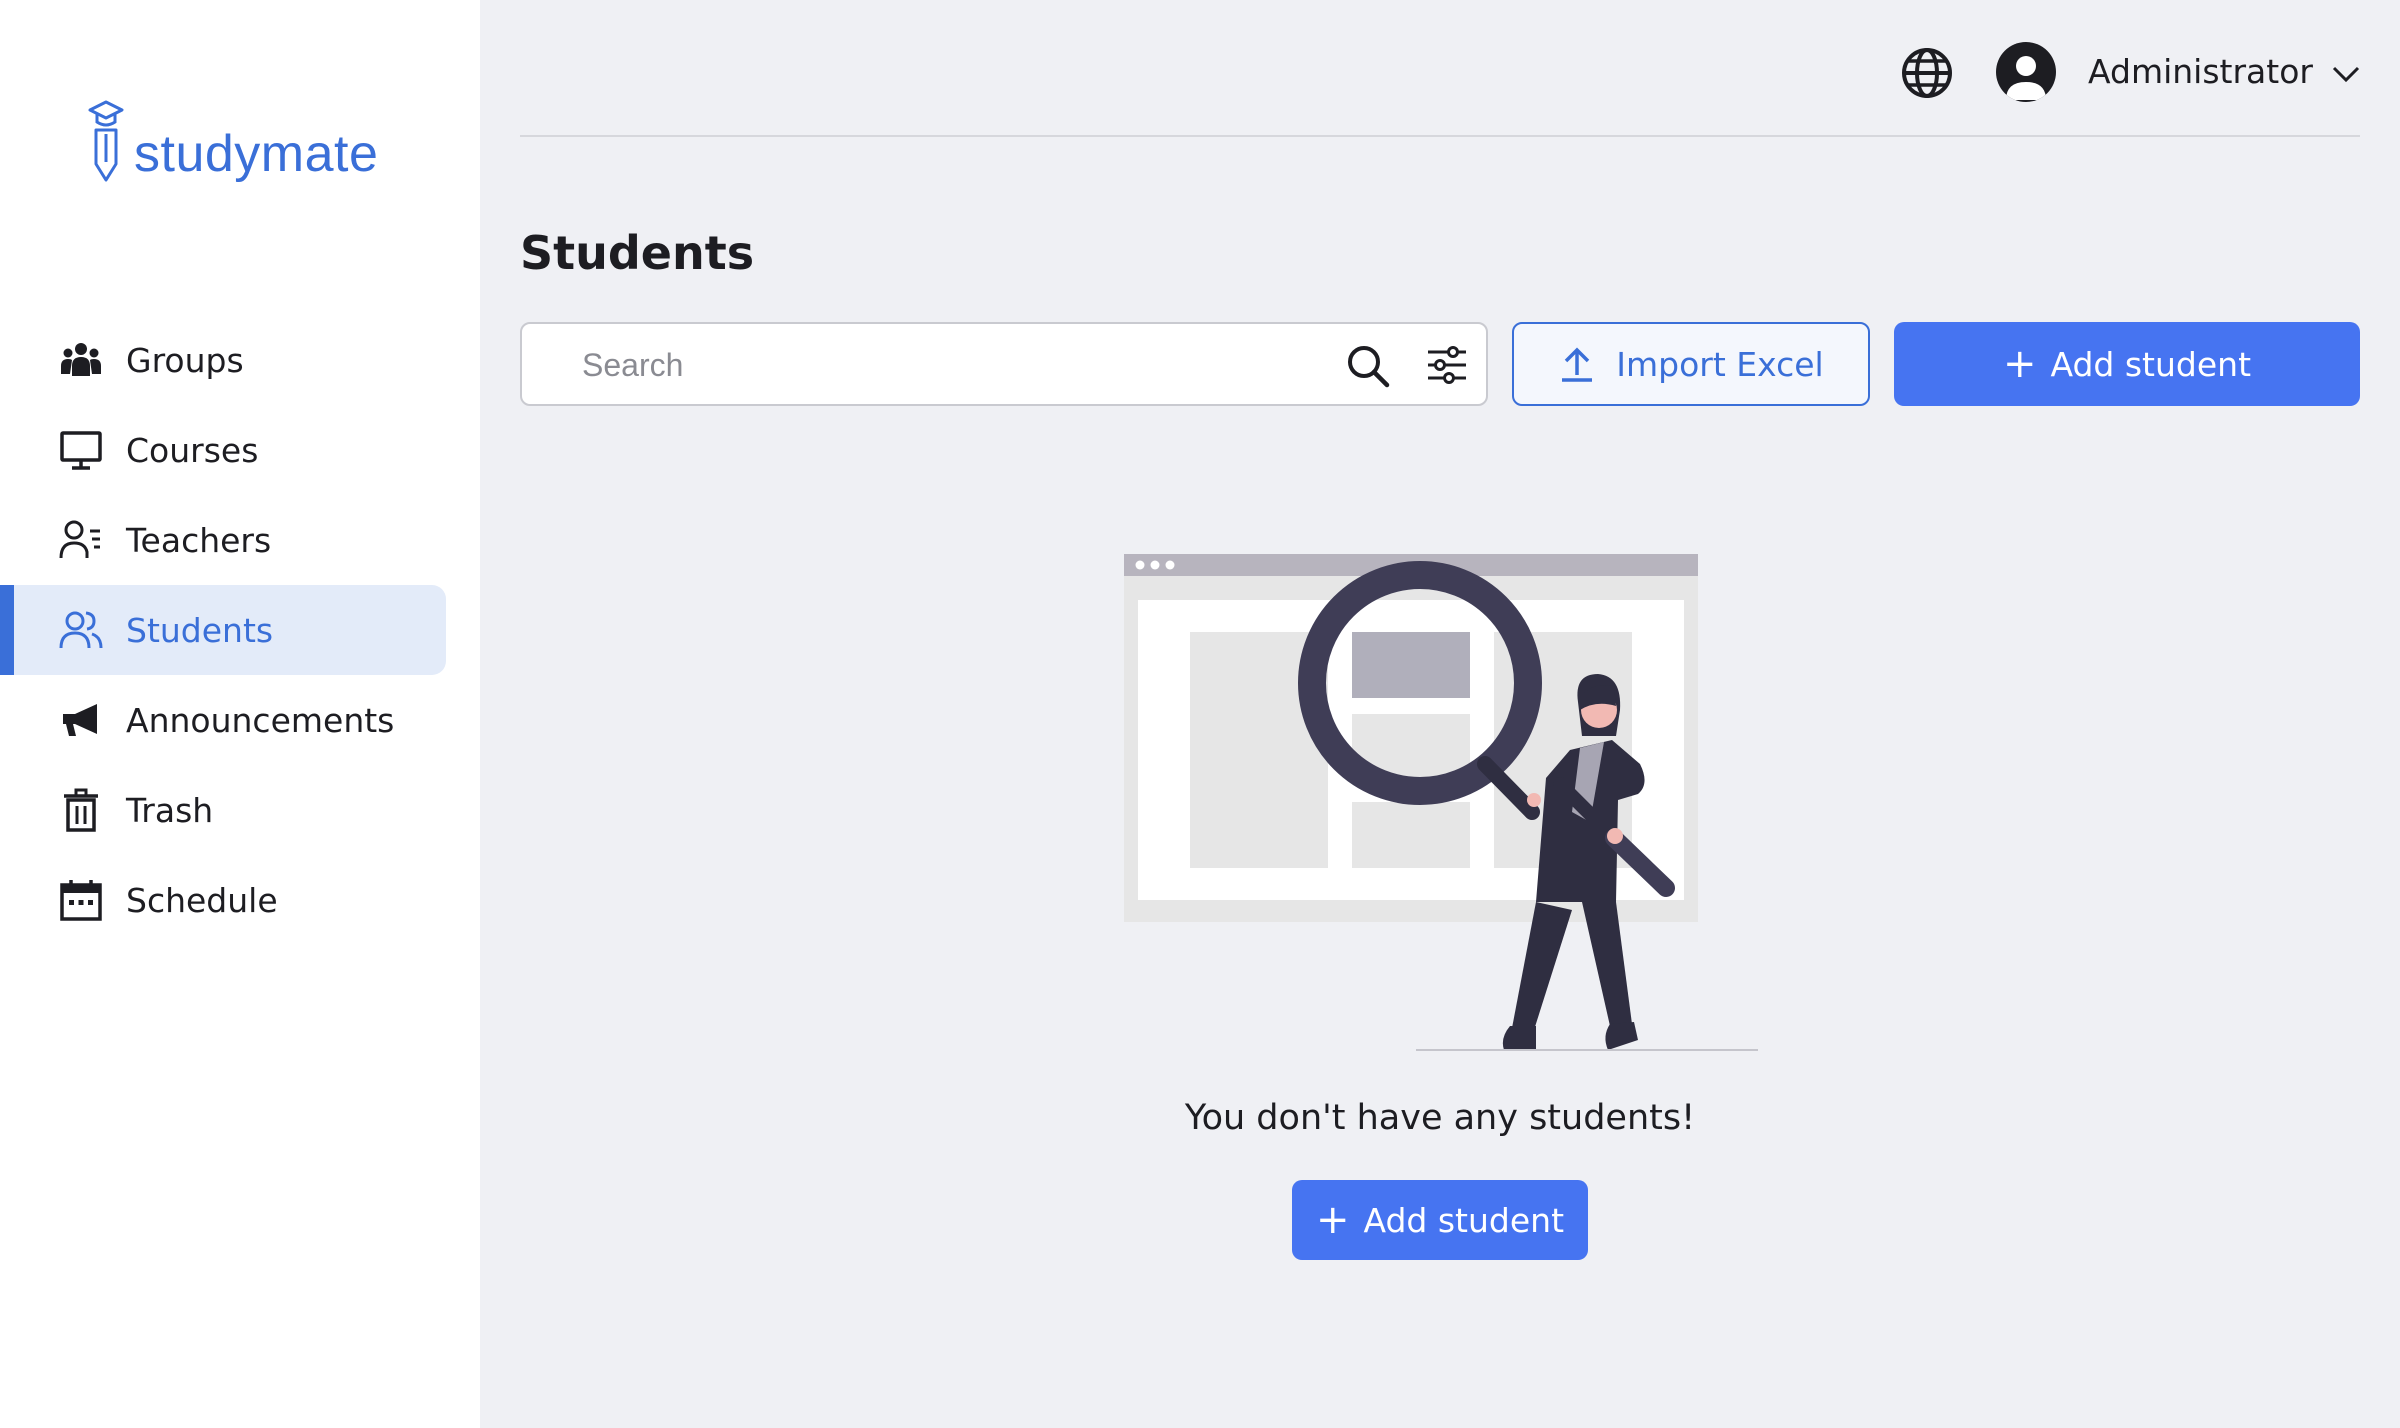 The image size is (2400, 1428). What do you see at coordinates (81, 720) in the screenshot?
I see `megaphone-icon` at bounding box center [81, 720].